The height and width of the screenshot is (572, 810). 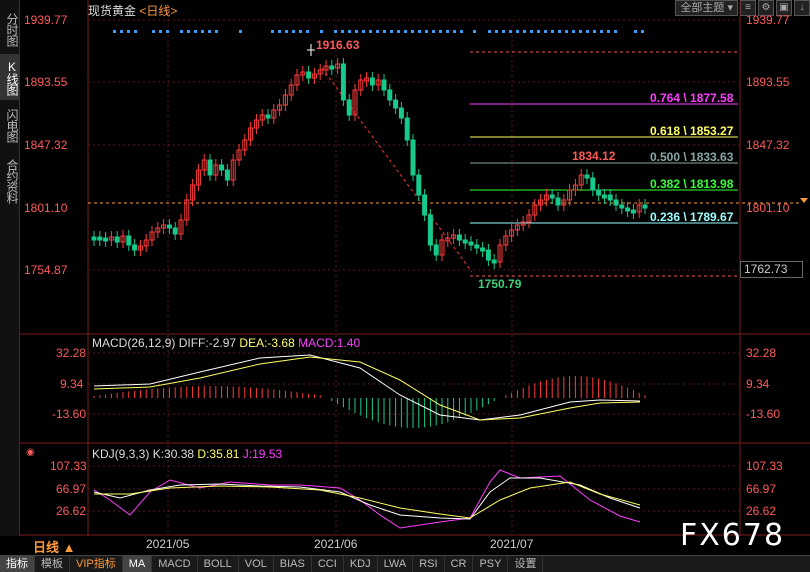 I want to click on kdj-d-line, so click(x=367, y=500).